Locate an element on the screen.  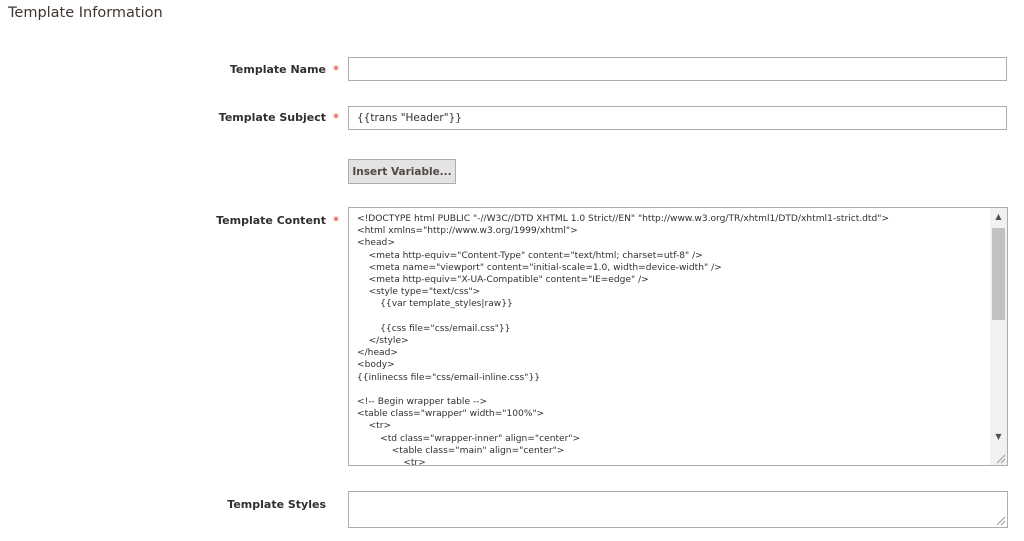
template-styles-textarea is located at coordinates (678, 509).